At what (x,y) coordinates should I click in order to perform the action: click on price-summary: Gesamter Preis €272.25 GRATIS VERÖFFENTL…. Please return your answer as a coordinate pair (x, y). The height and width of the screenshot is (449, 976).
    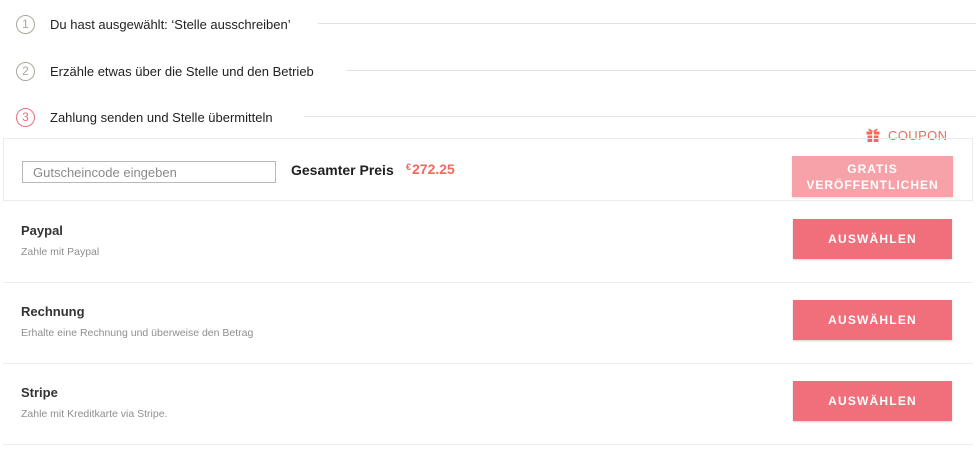
    Looking at the image, I should click on (488, 169).